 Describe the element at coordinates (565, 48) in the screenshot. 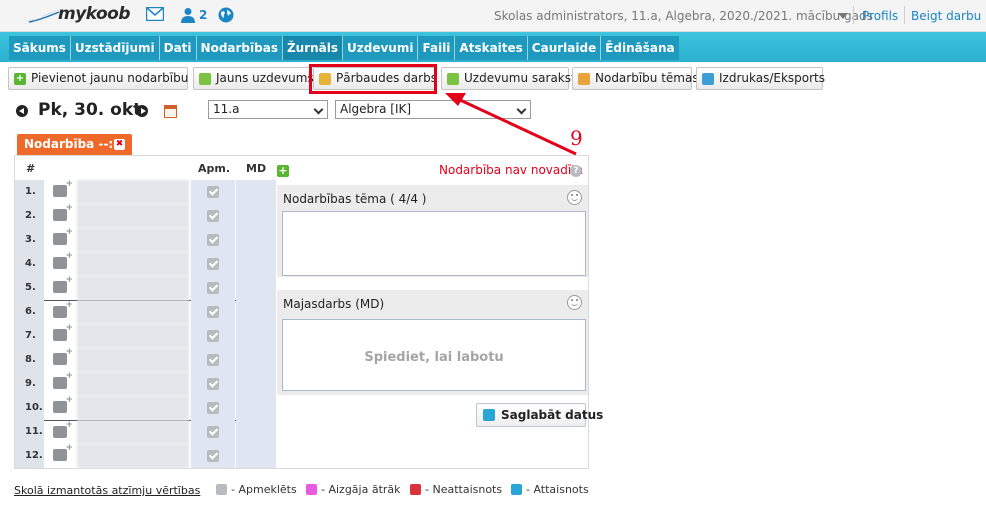

I see `nav-item-caurlaide: Caurlaide` at that location.